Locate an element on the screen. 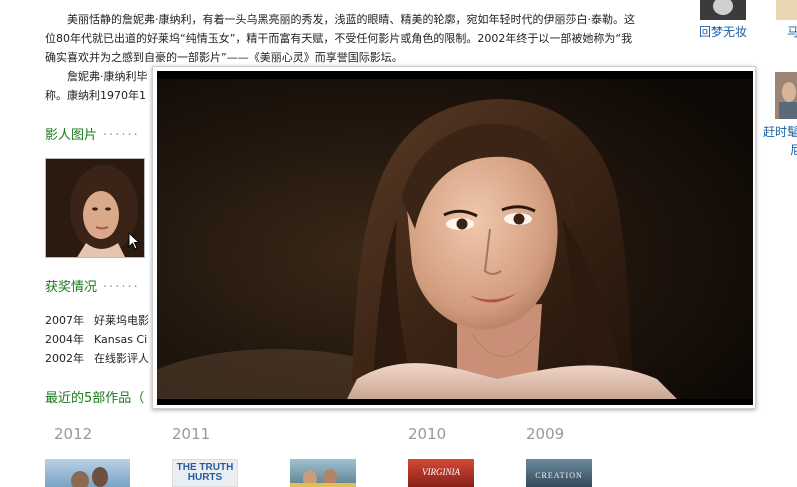 The width and height of the screenshot is (797, 487). year-label: 2010 is located at coordinates (427, 434).